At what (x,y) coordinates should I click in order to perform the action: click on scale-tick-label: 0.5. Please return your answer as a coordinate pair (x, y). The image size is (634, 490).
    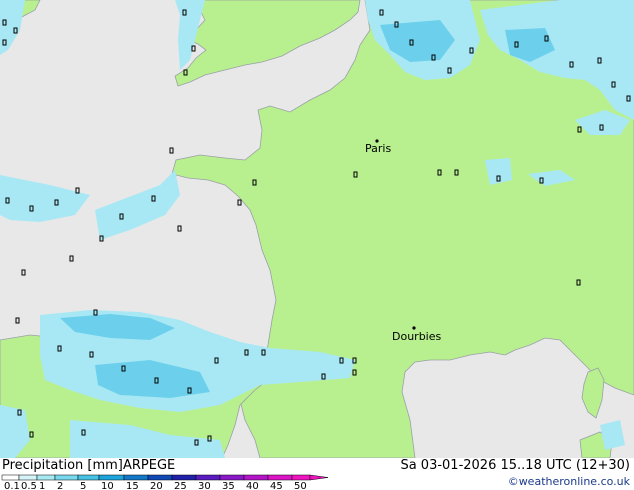
    Looking at the image, I should click on (29, 485).